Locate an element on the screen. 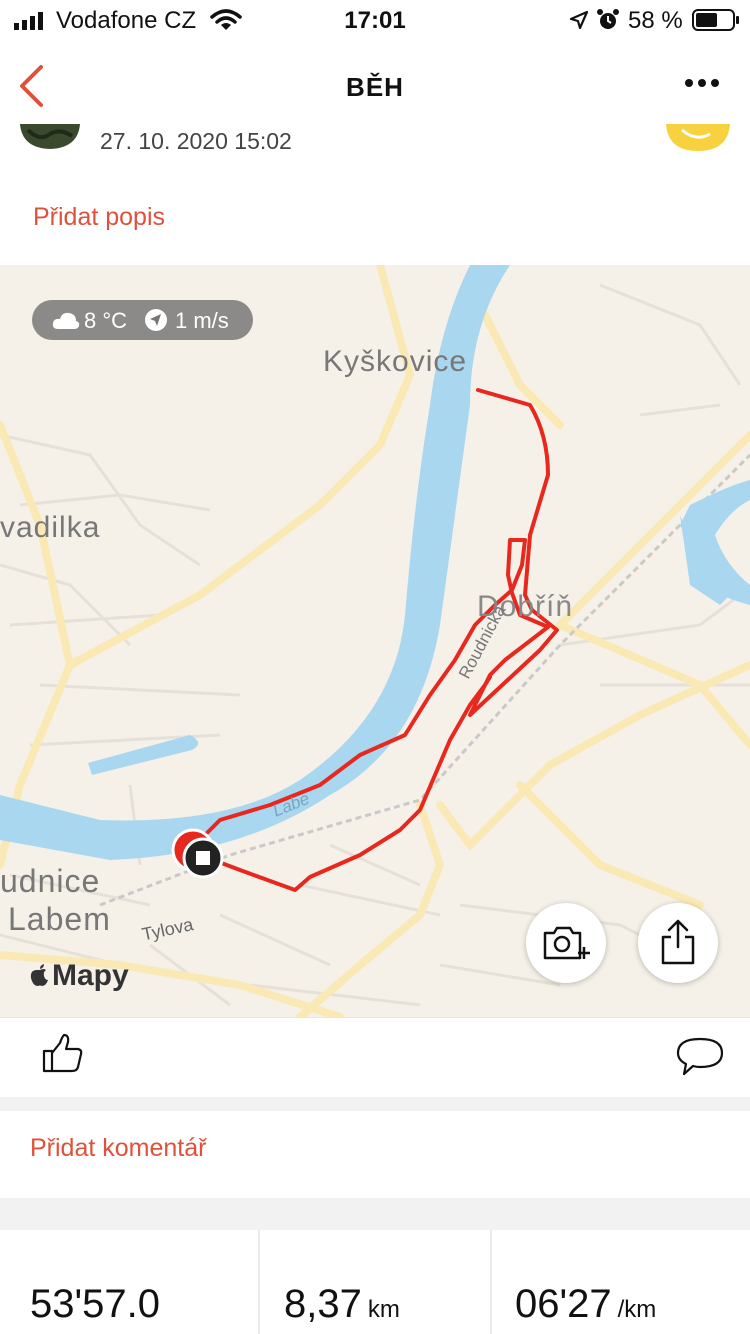 The width and height of the screenshot is (750, 1334). maps-attribution: Mapy is located at coordinates (90, 975).